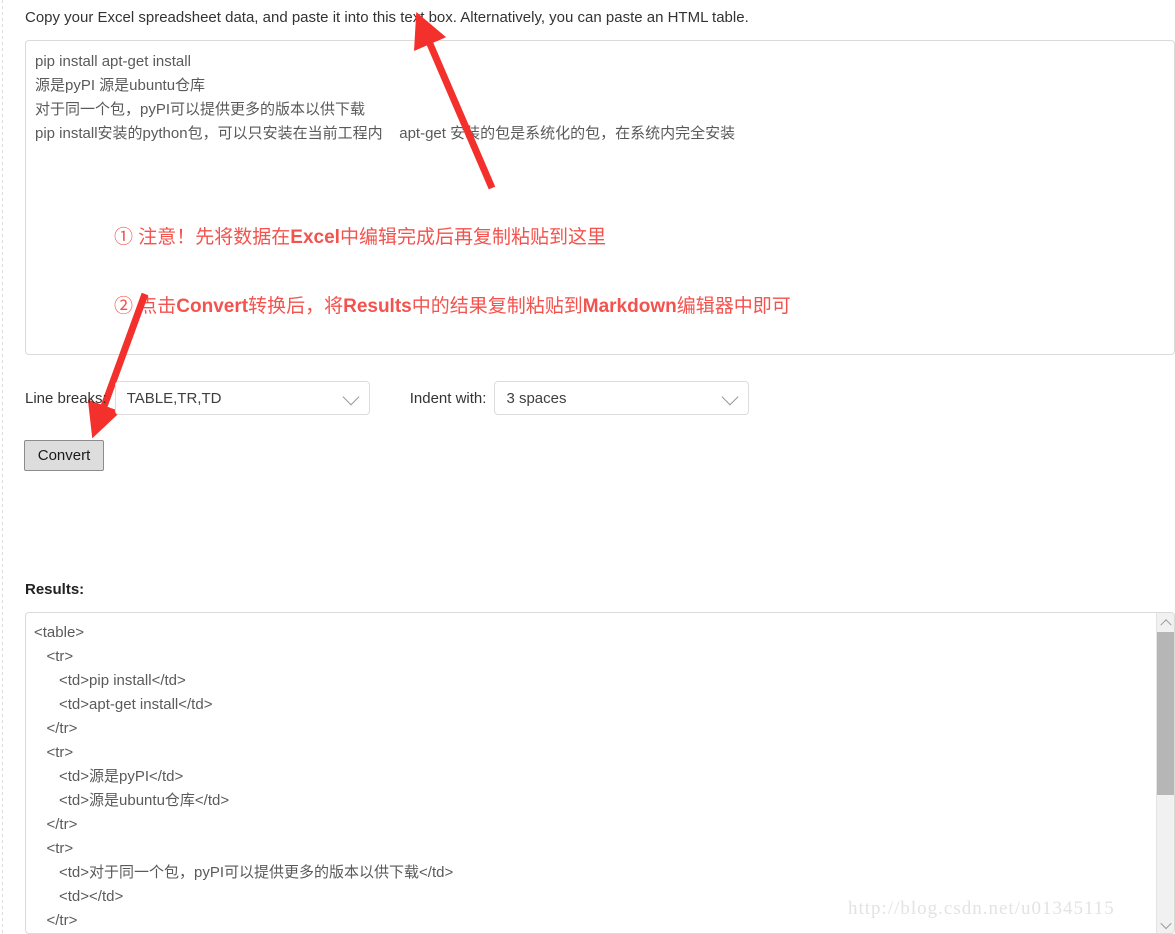  Describe the element at coordinates (212, 306) in the screenshot. I see `annotation-emphasis: Convert` at that location.